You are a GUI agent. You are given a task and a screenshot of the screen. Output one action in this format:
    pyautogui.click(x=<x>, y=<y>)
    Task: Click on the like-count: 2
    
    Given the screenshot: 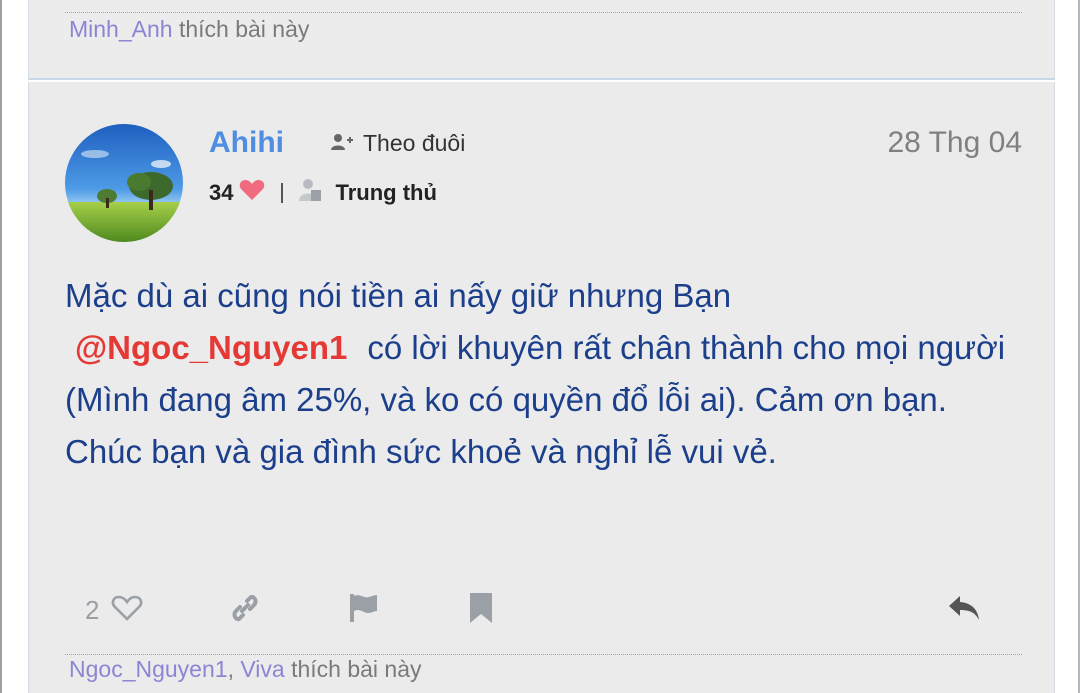 What is the action you would take?
    pyautogui.click(x=92, y=609)
    